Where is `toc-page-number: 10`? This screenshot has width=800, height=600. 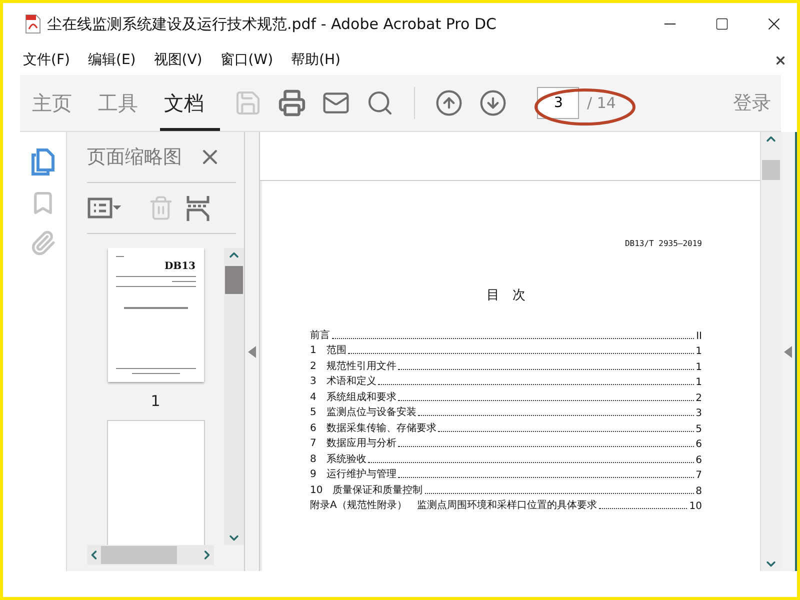
toc-page-number: 10 is located at coordinates (695, 506).